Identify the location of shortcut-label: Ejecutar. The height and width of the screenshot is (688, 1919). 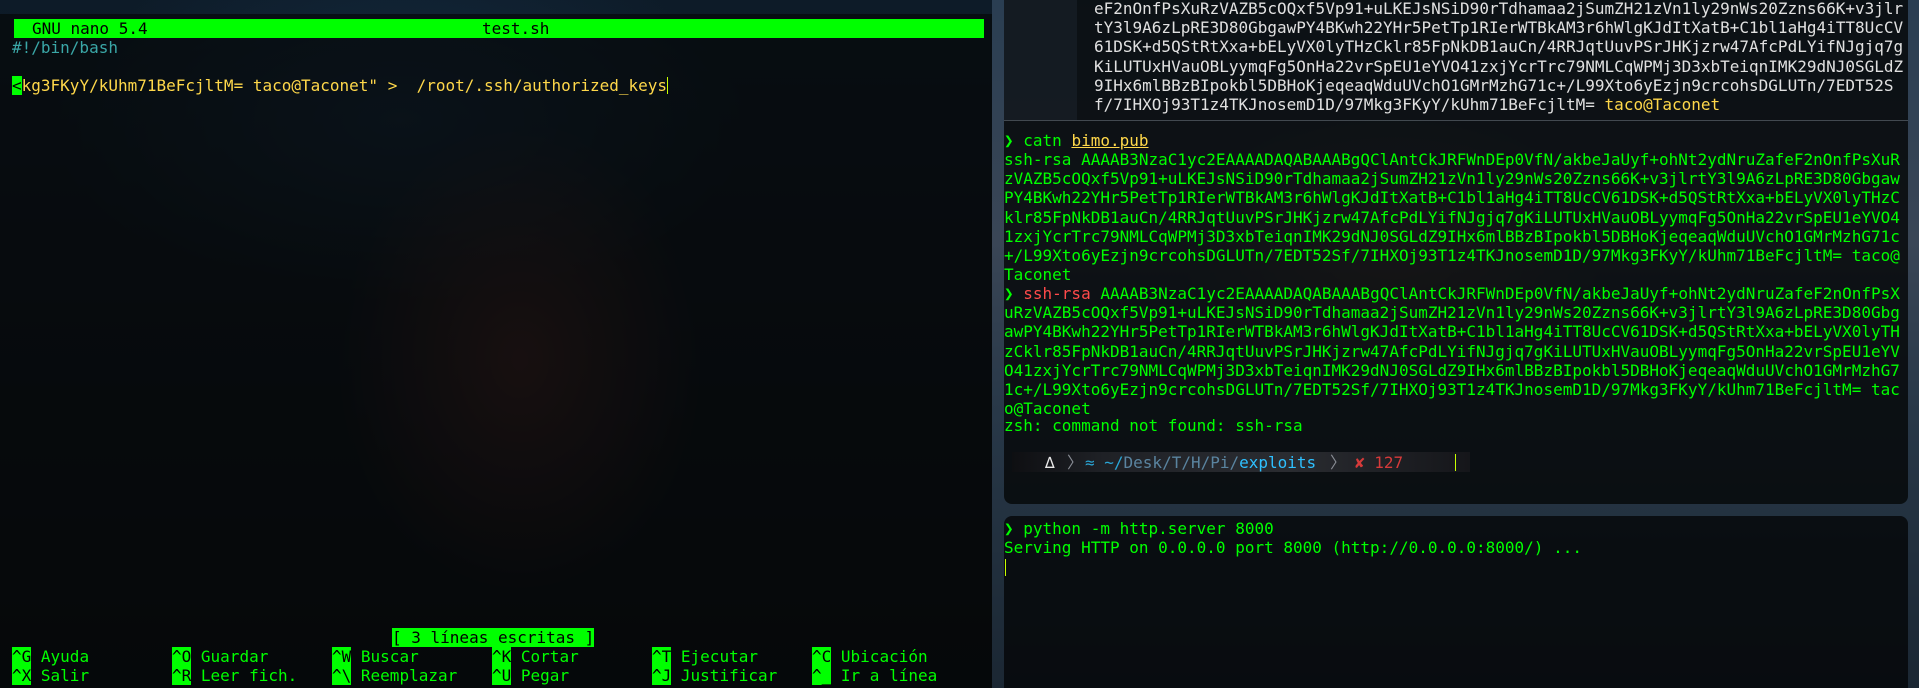
(719, 656).